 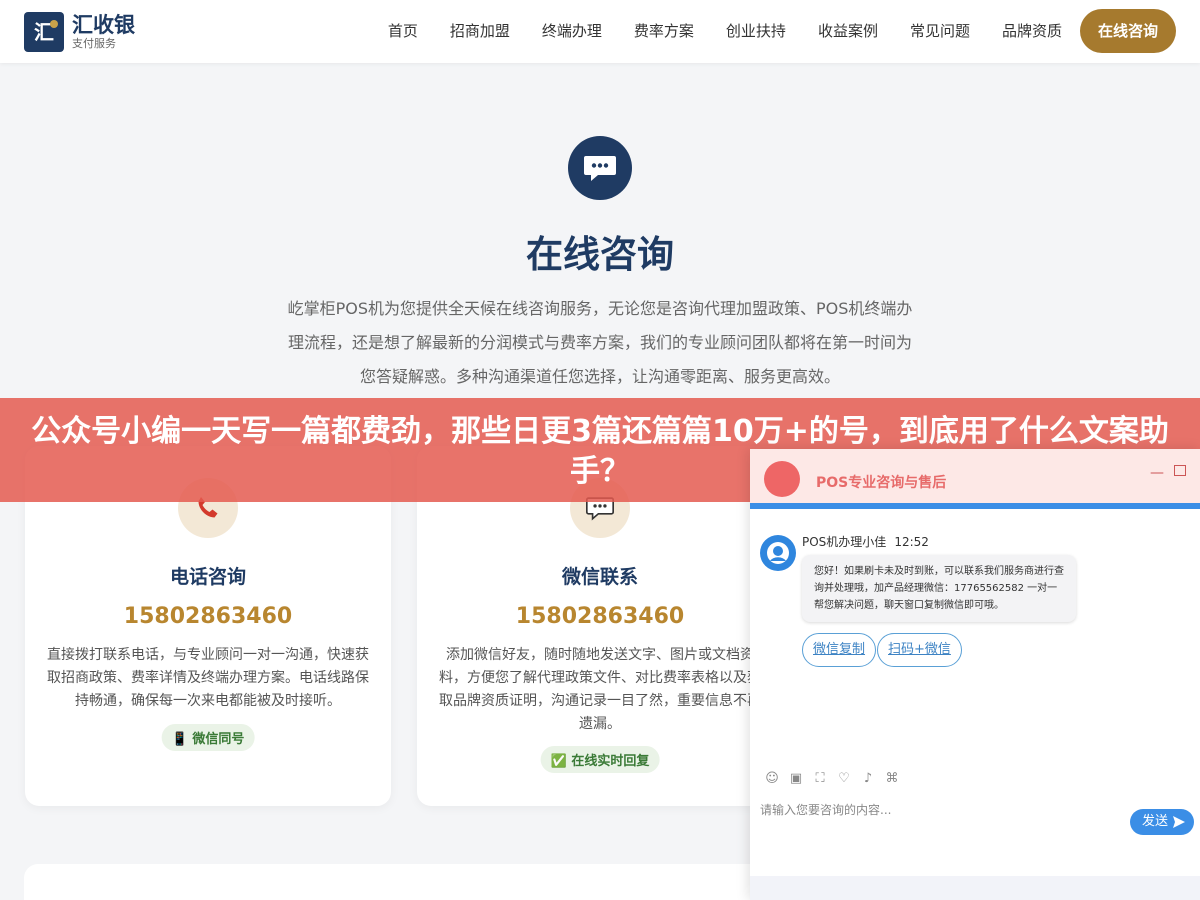 What do you see at coordinates (1127, 31) in the screenshot?
I see `online-consult-button: 在线咨询` at bounding box center [1127, 31].